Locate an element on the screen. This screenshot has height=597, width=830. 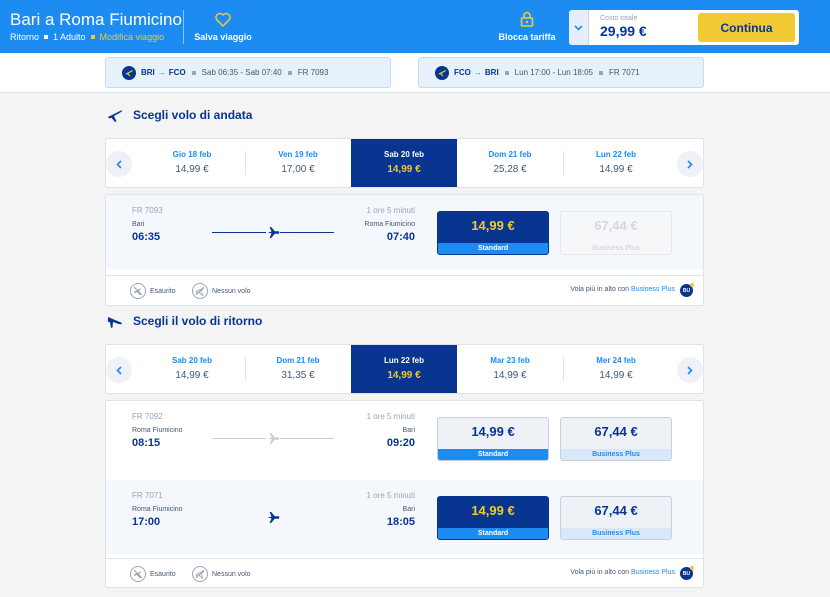
modify-trip-link: Modifica viaggio is located at coordinates (132, 37).